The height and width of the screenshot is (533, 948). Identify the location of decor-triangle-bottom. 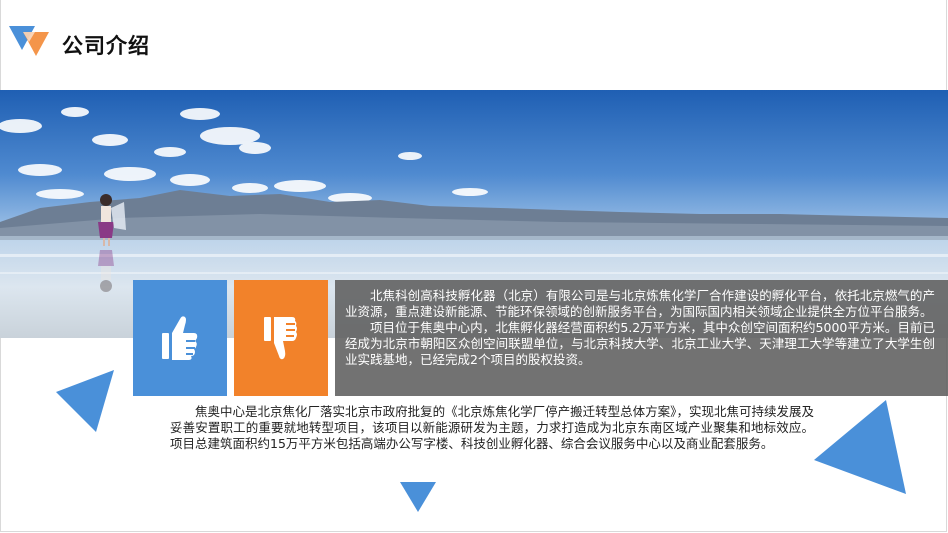
(418, 497).